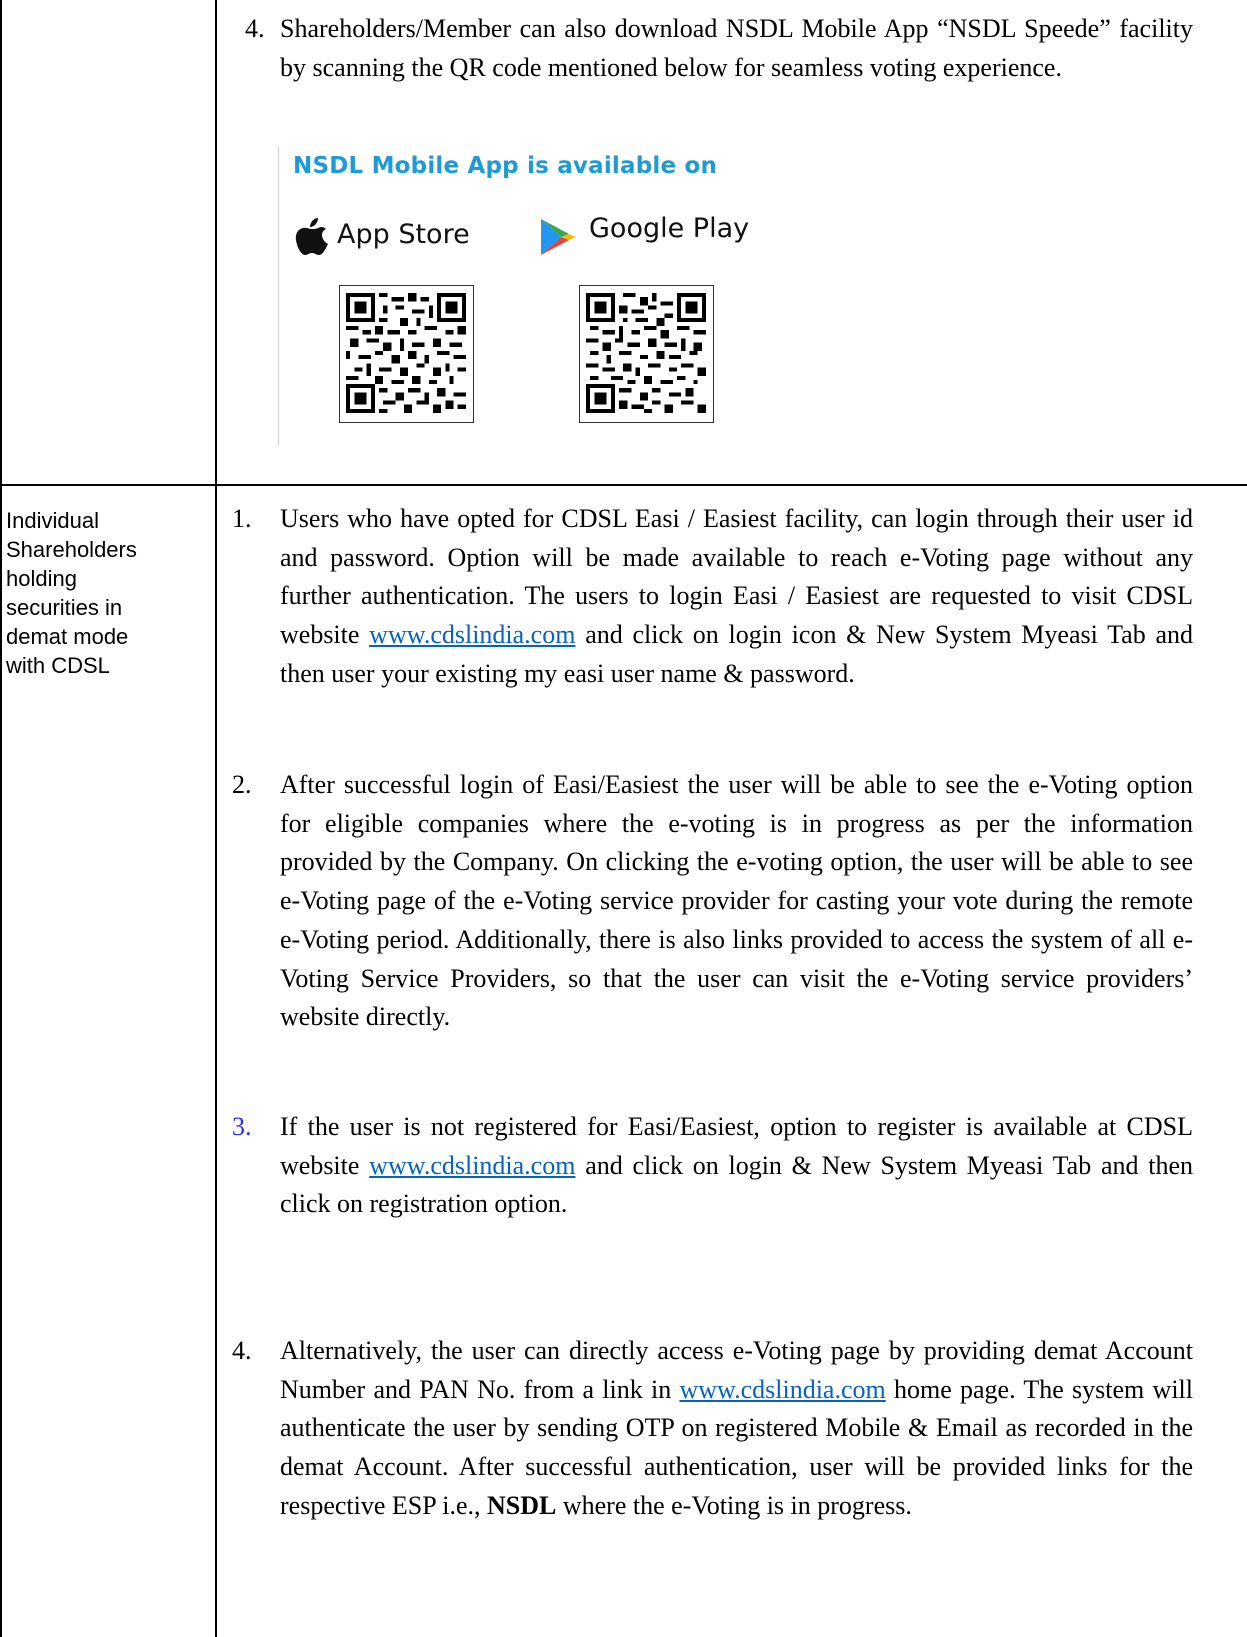 This screenshot has height=1637, width=1247. Describe the element at coordinates (71, 549) in the screenshot. I see `row-label-line: Shareholders` at that location.